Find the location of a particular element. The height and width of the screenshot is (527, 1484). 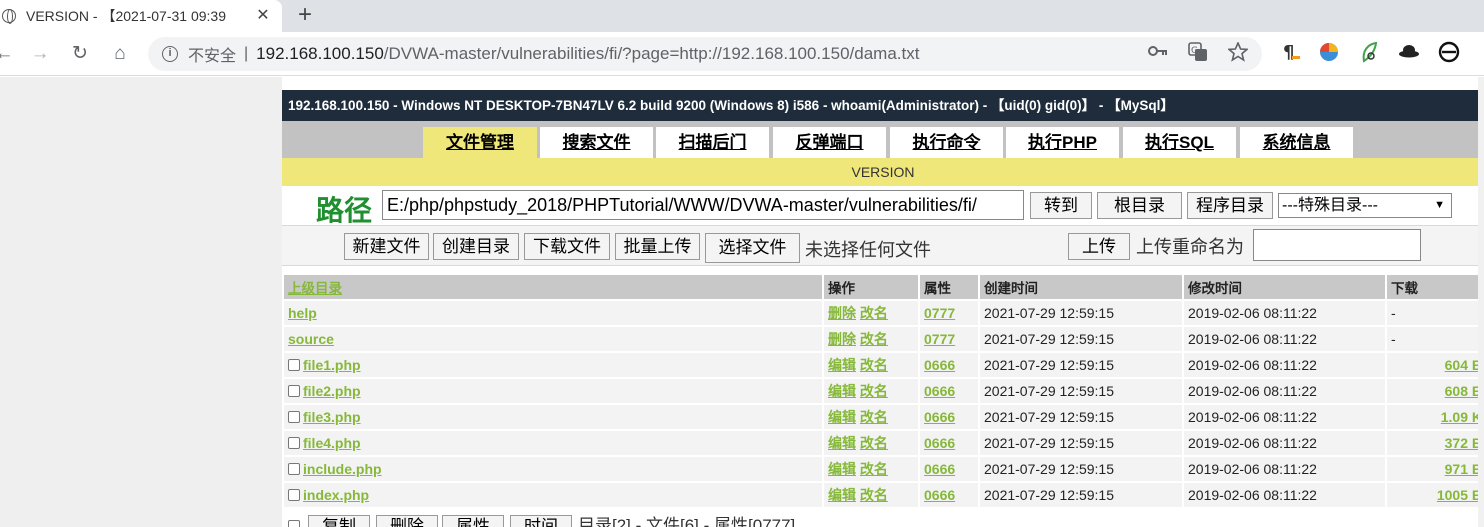

time-button: 时间 is located at coordinates (541, 521).